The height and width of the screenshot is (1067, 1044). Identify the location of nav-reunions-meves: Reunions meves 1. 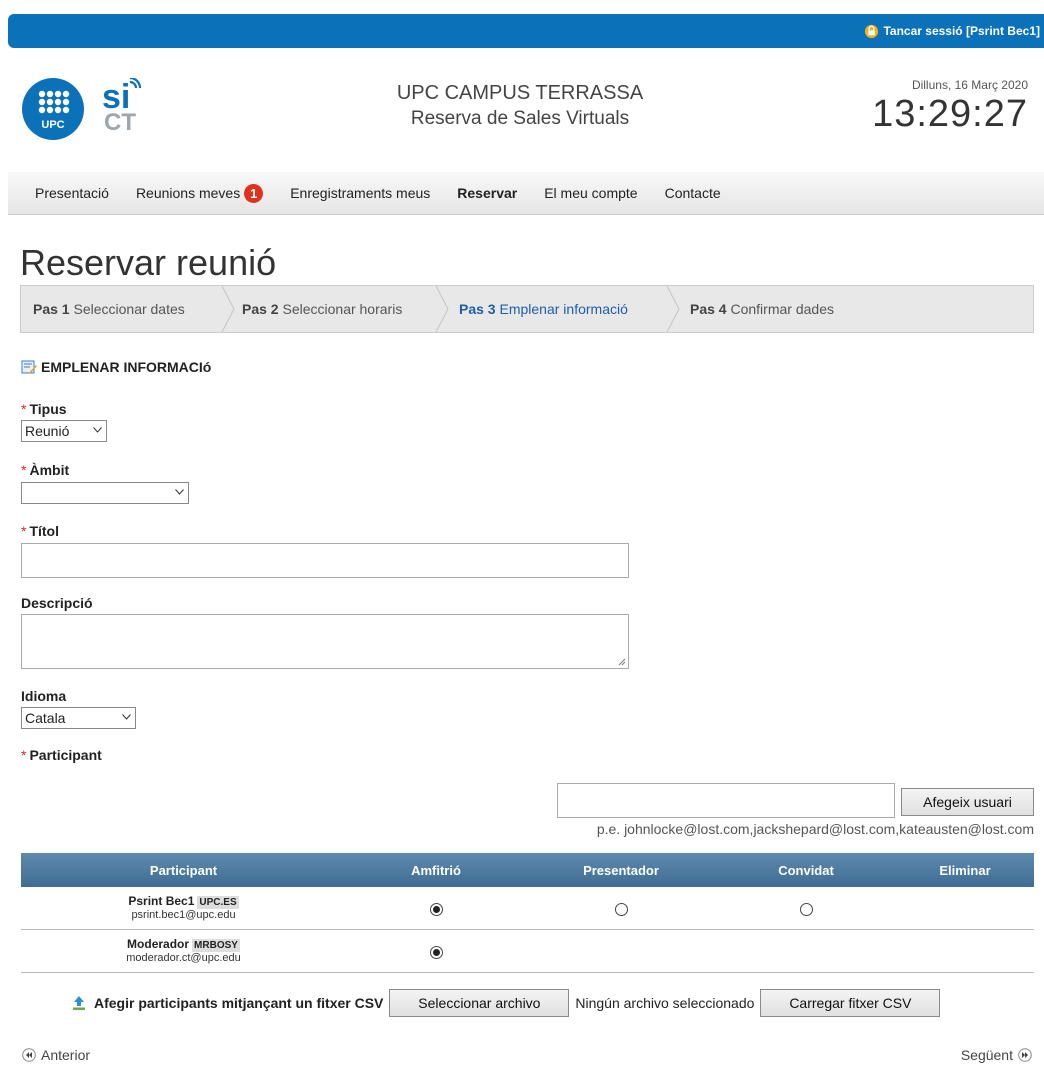
(200, 193).